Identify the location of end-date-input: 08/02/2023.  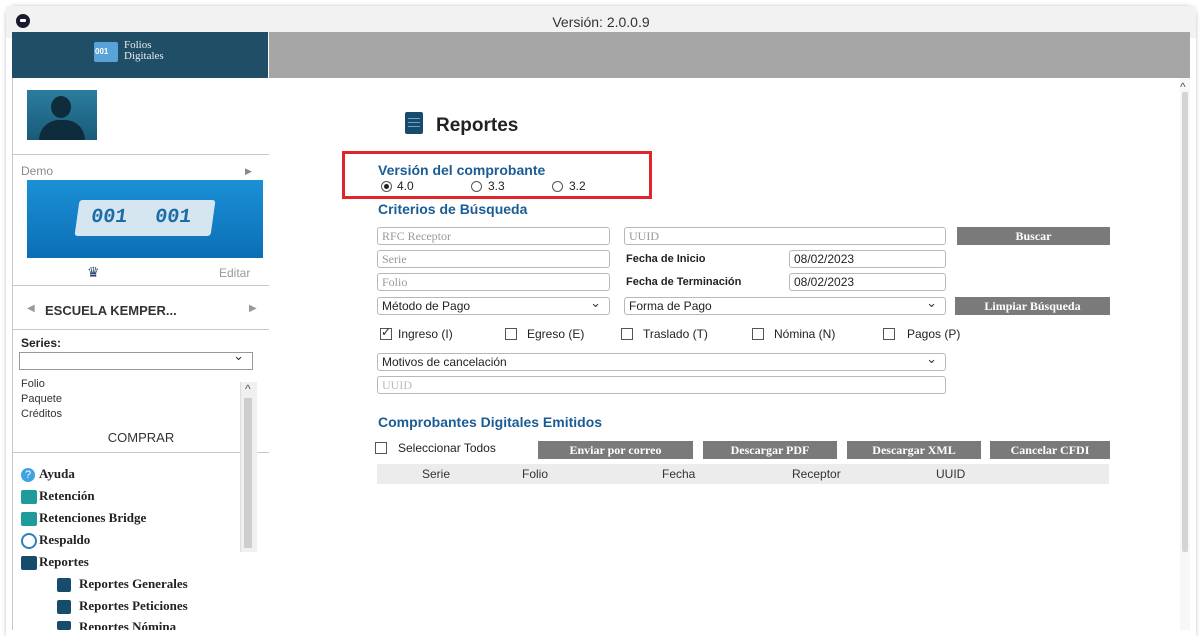
(867, 282).